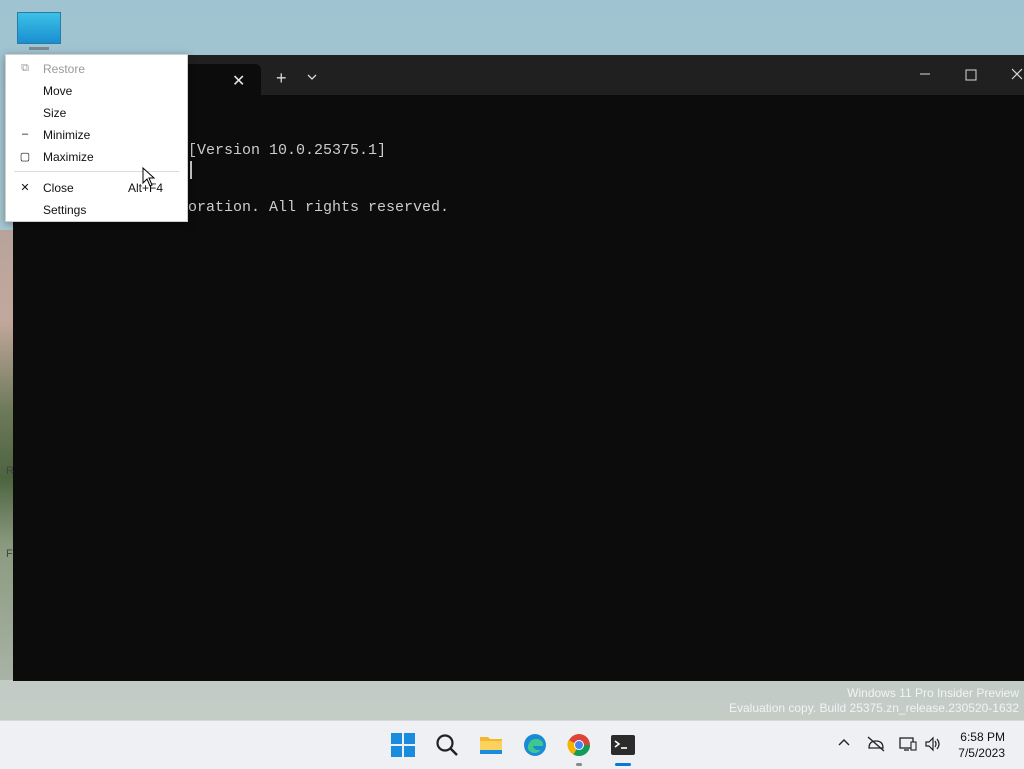 This screenshot has width=1024, height=769. Describe the element at coordinates (67, 135) in the screenshot. I see `menu-item-label: Minimize` at that location.